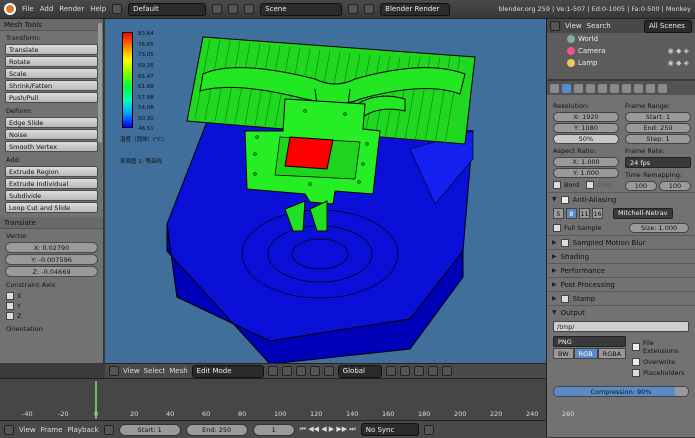  I want to click on menu-file: File, so click(28, 9).